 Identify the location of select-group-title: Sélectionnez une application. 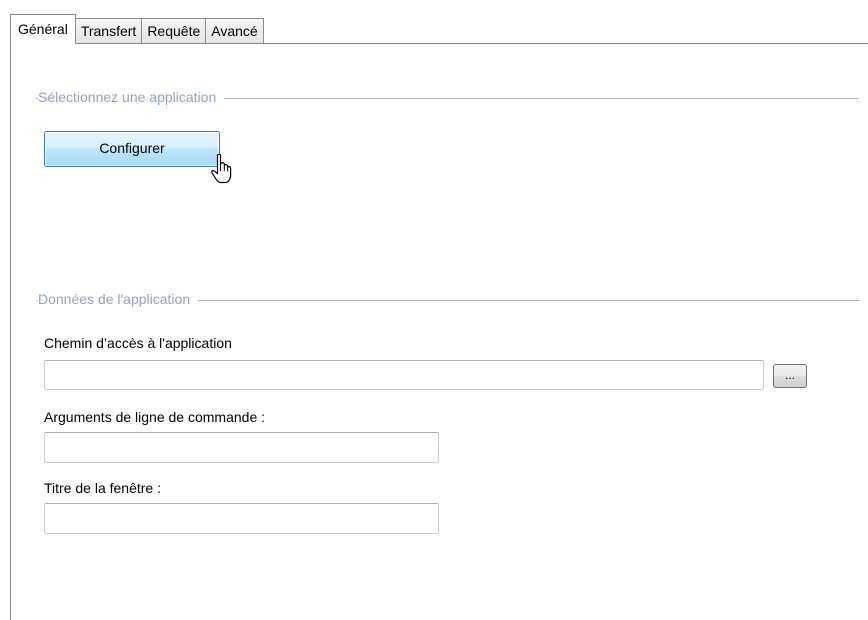
(131, 97).